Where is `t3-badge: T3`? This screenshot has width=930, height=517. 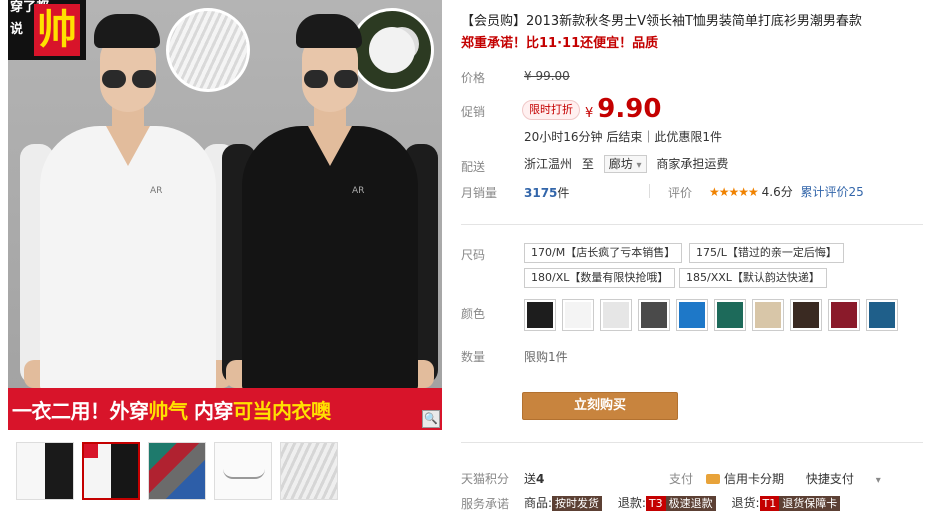
t3-badge: T3 is located at coordinates (655, 503).